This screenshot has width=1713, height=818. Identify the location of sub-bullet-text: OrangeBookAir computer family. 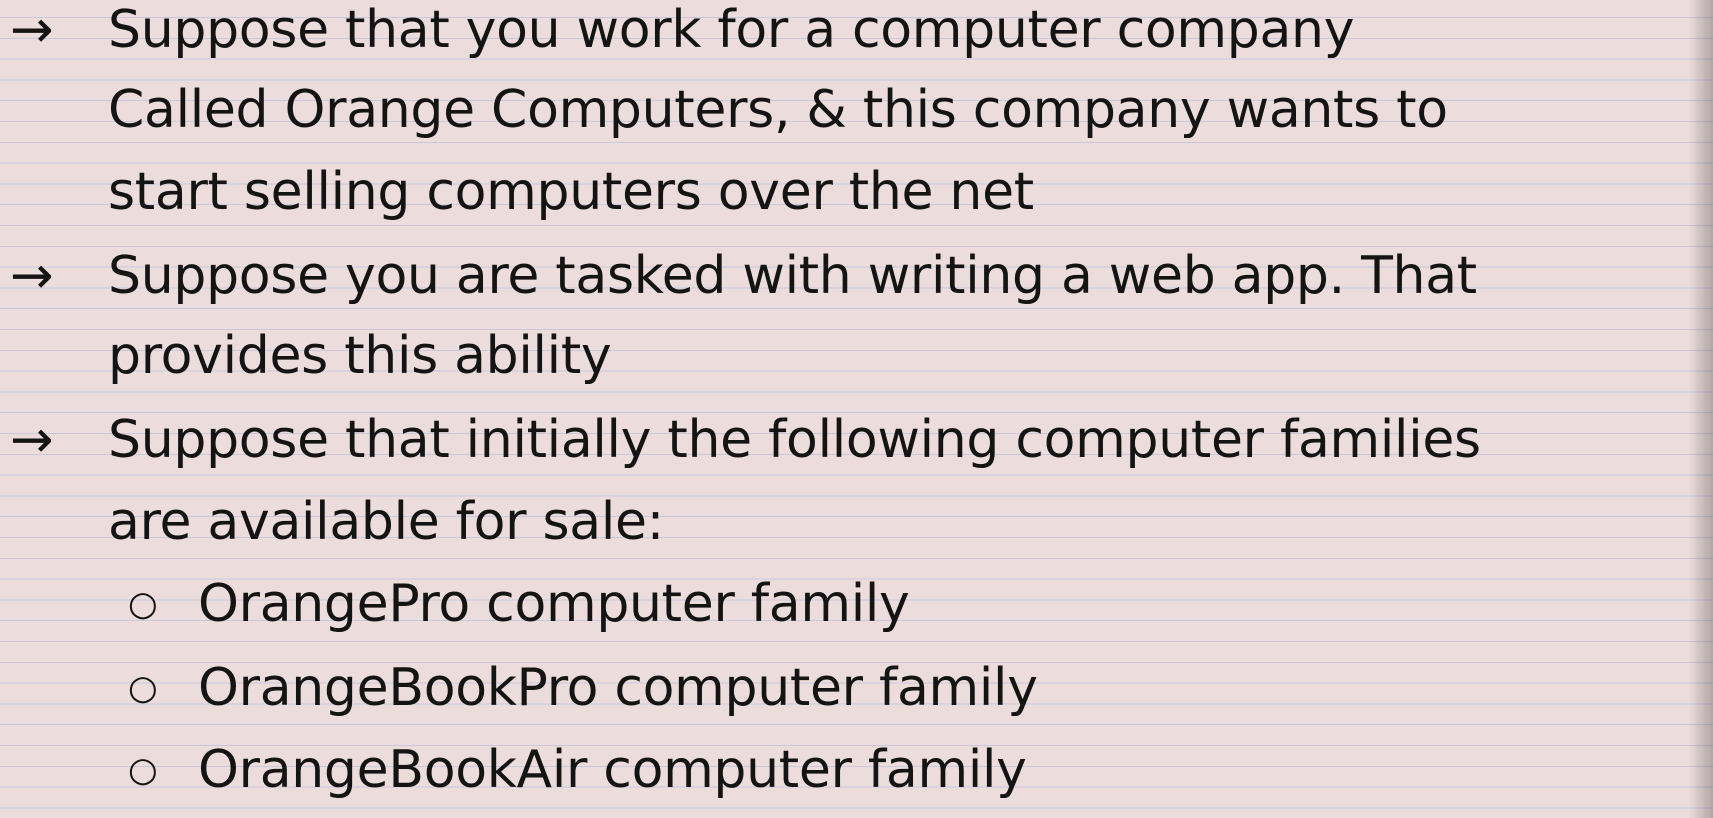
(612, 770).